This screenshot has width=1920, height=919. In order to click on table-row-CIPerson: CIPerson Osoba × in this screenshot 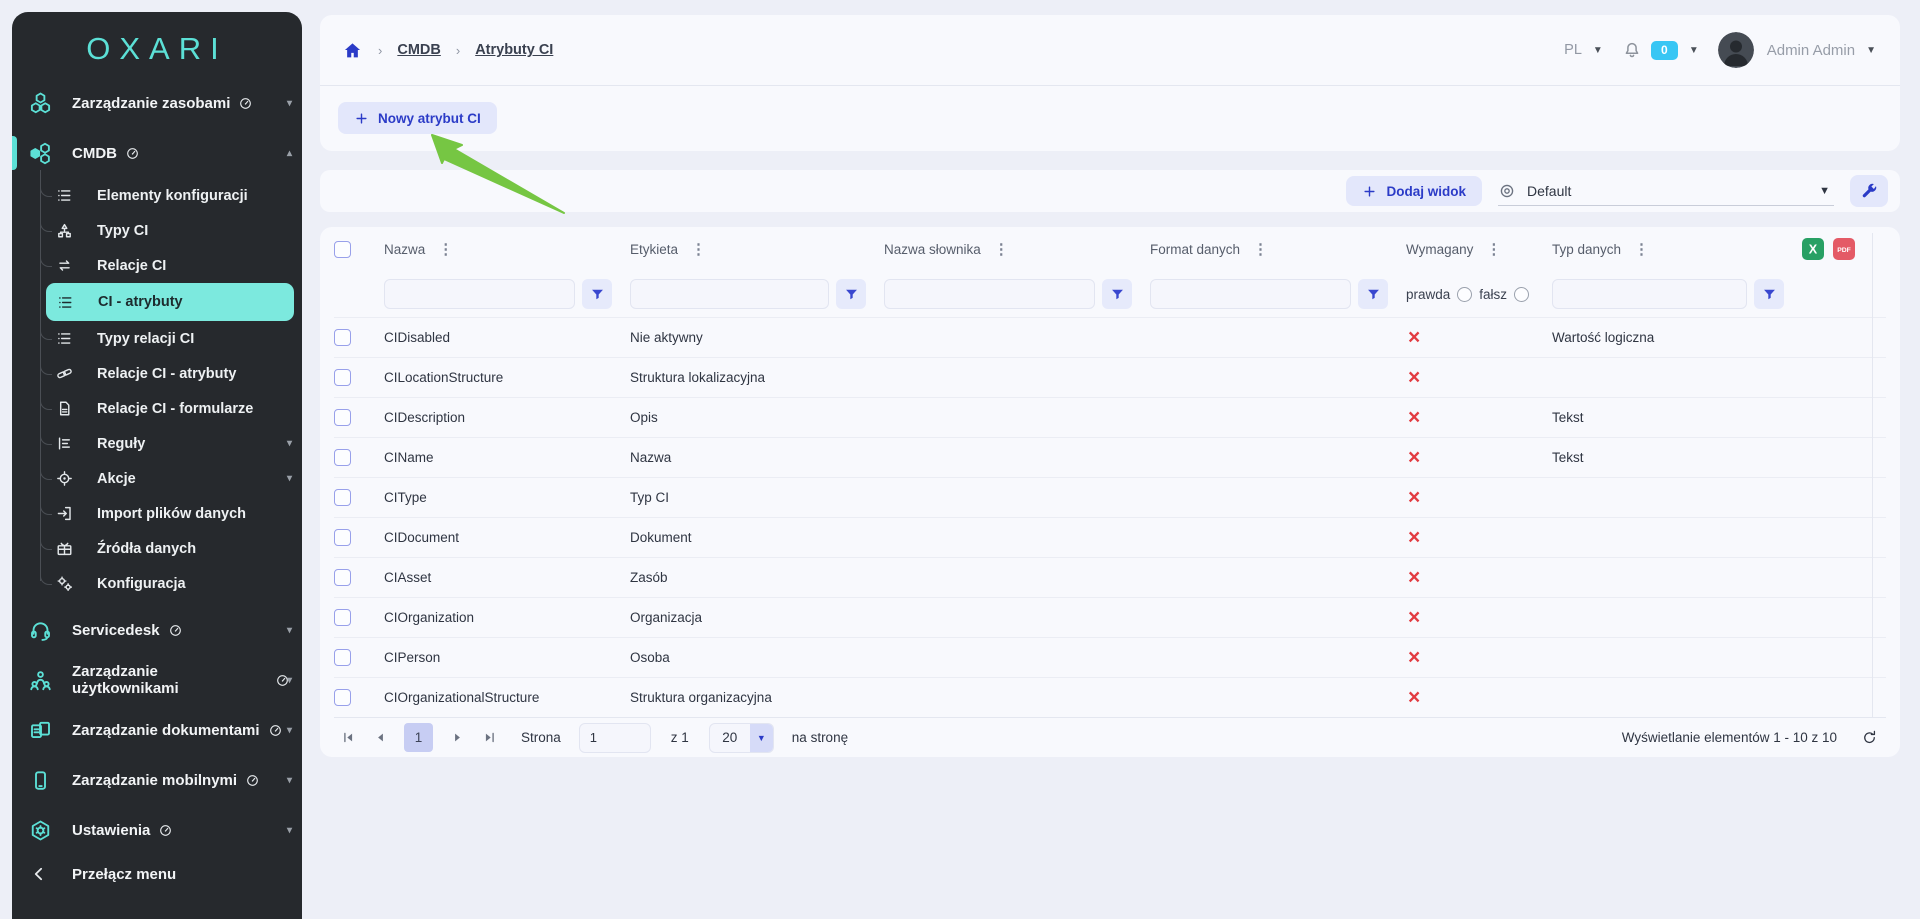, I will do `click(1110, 657)`.